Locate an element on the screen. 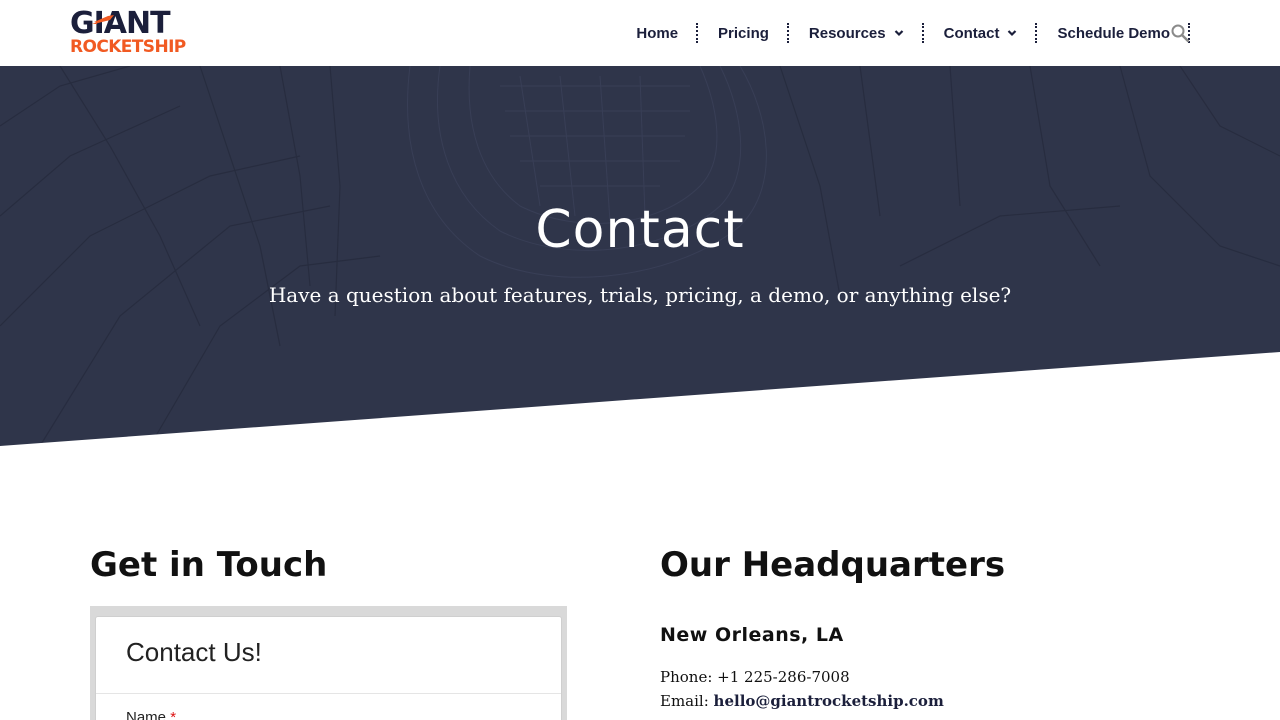 This screenshot has height=720, width=1280. form-divider is located at coordinates (328, 693).